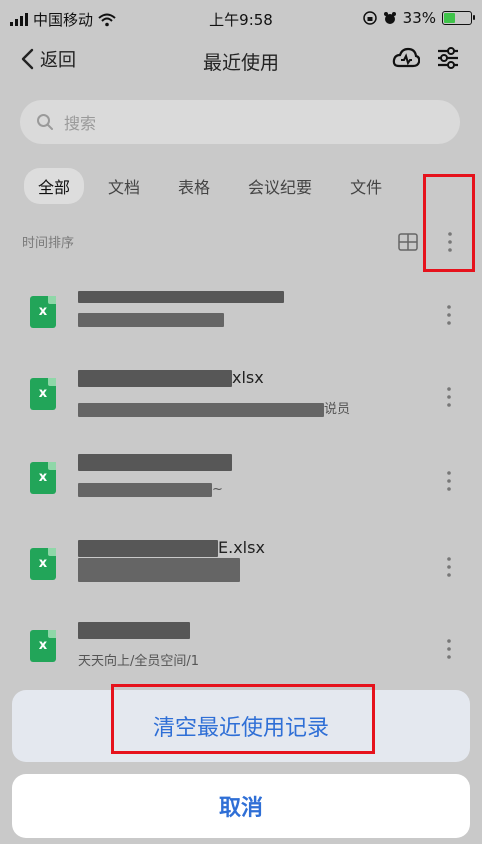 The height and width of the screenshot is (844, 482). What do you see at coordinates (150, 489) in the screenshot?
I see `file-location: ~` at bounding box center [150, 489].